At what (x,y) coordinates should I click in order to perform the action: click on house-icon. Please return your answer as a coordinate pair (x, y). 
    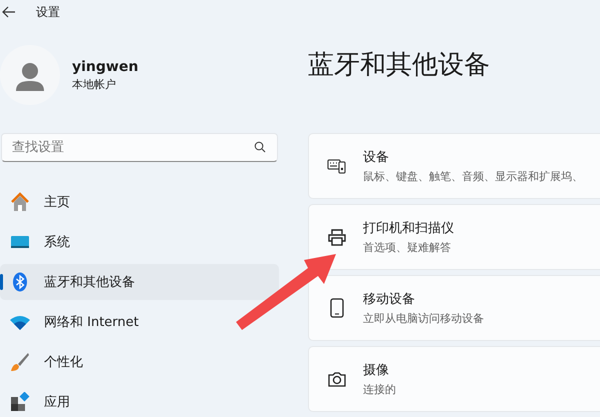
    Looking at the image, I should click on (20, 202).